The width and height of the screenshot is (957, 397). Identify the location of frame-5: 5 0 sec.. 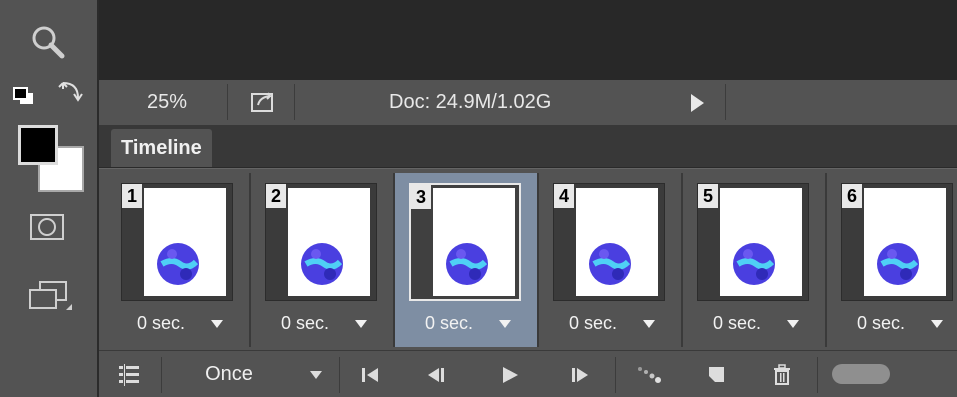
(754, 260).